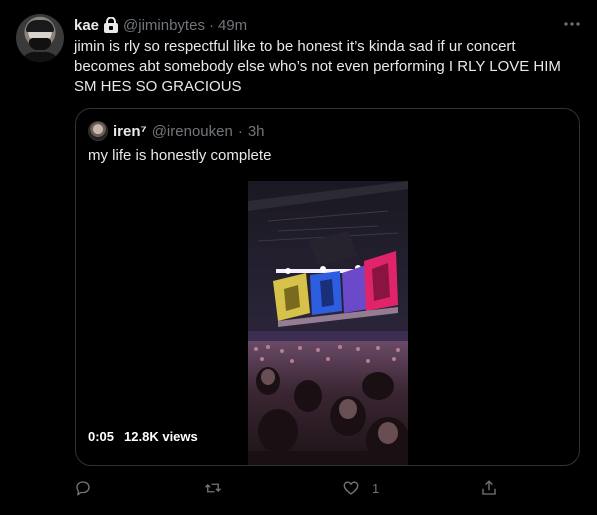 The width and height of the screenshot is (597, 515). I want to click on reply-button, so click(89, 488).